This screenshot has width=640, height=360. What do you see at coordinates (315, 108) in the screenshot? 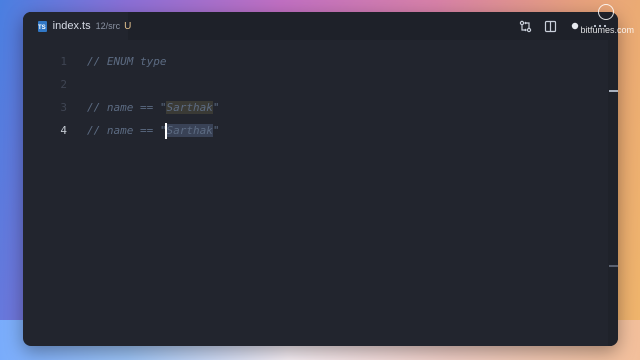
I see `code-line: 3 // name == "Sarthak"` at bounding box center [315, 108].